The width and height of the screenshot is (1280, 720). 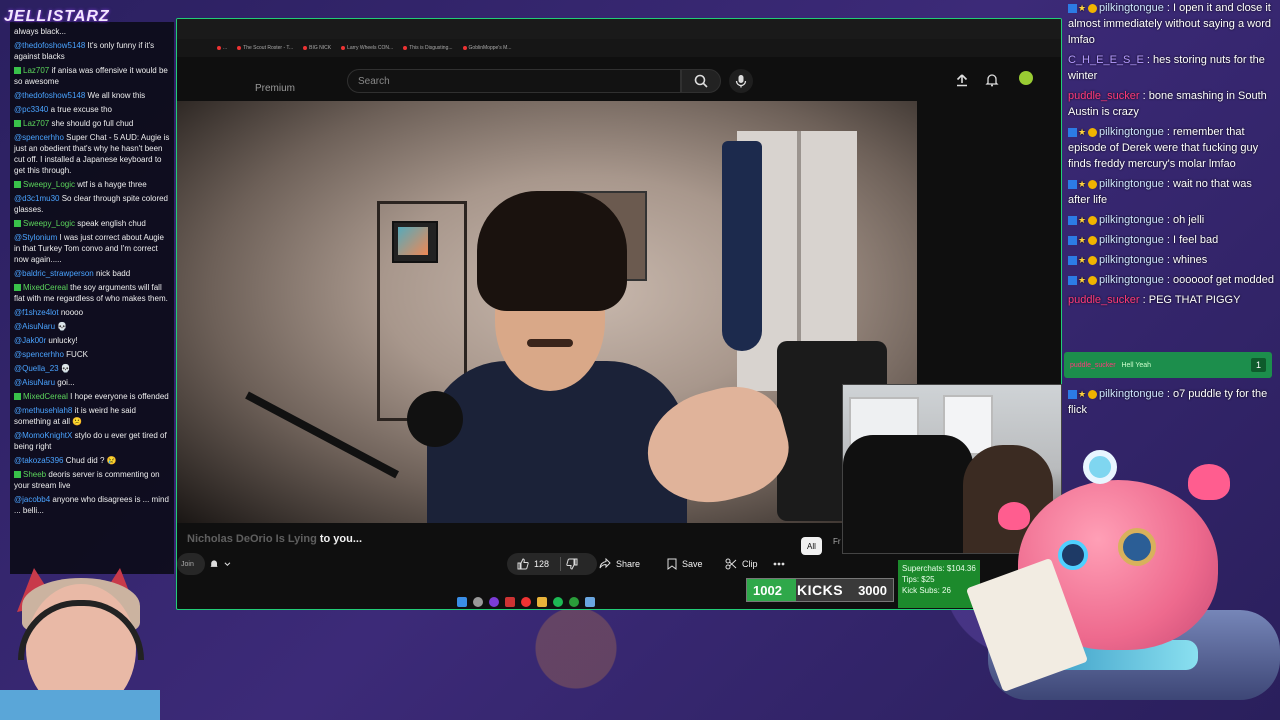 I want to click on left-chat-username: @Quella_23, so click(x=36, y=368).